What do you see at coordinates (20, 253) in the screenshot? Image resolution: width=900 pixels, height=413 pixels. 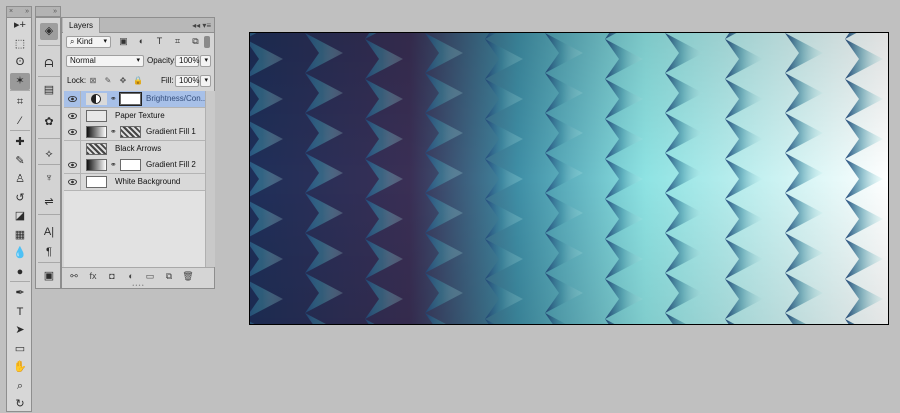 I see `blur-tool-icon: 💧` at bounding box center [20, 253].